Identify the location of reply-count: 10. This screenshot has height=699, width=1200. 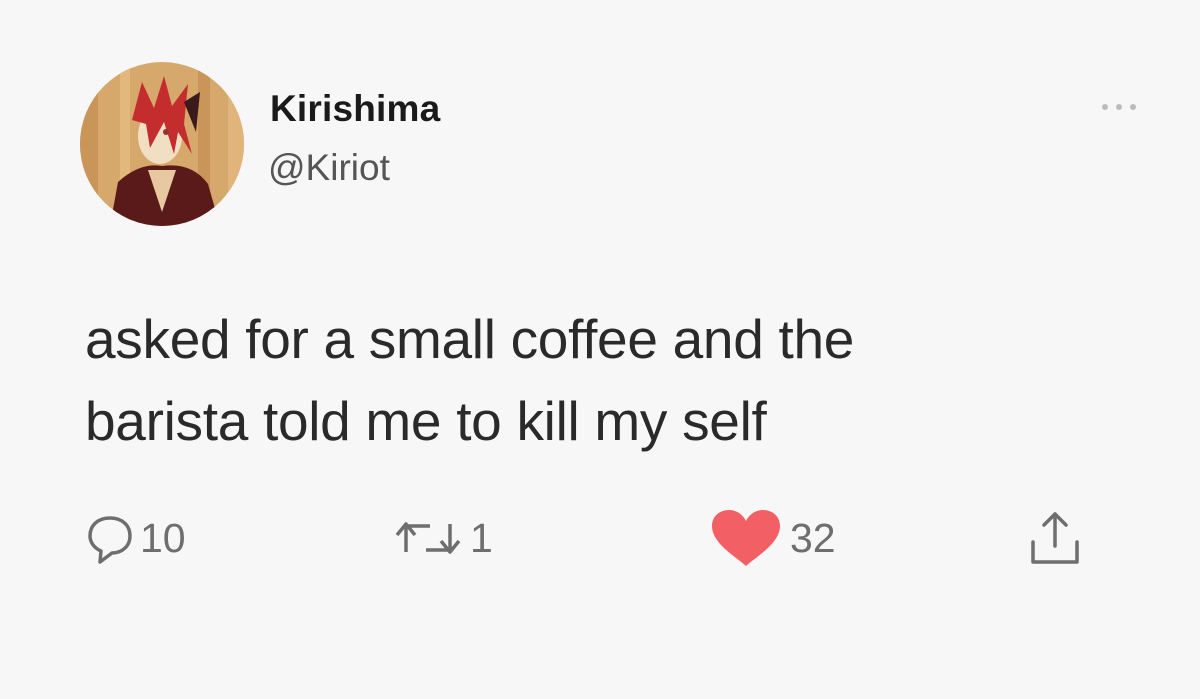
(163, 537).